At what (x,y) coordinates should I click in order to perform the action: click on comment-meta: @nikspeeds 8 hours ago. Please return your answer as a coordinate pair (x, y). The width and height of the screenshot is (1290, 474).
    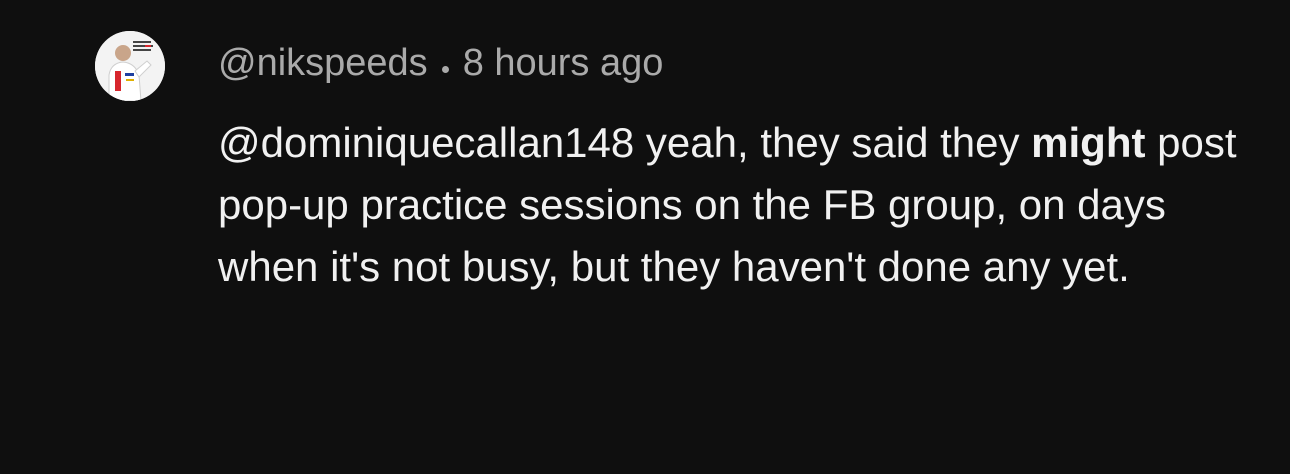
    Looking at the image, I should click on (440, 63).